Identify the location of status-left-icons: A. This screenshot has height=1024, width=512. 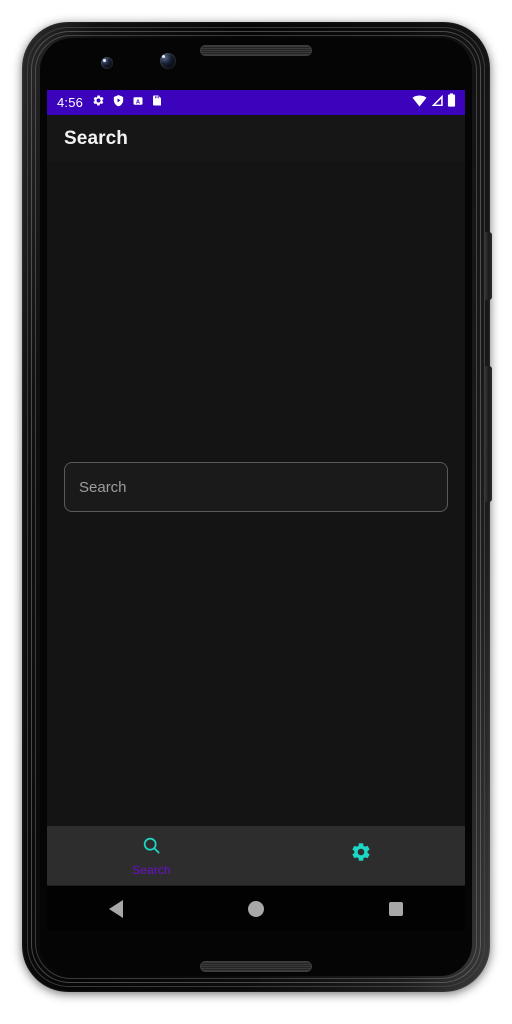
(127, 103).